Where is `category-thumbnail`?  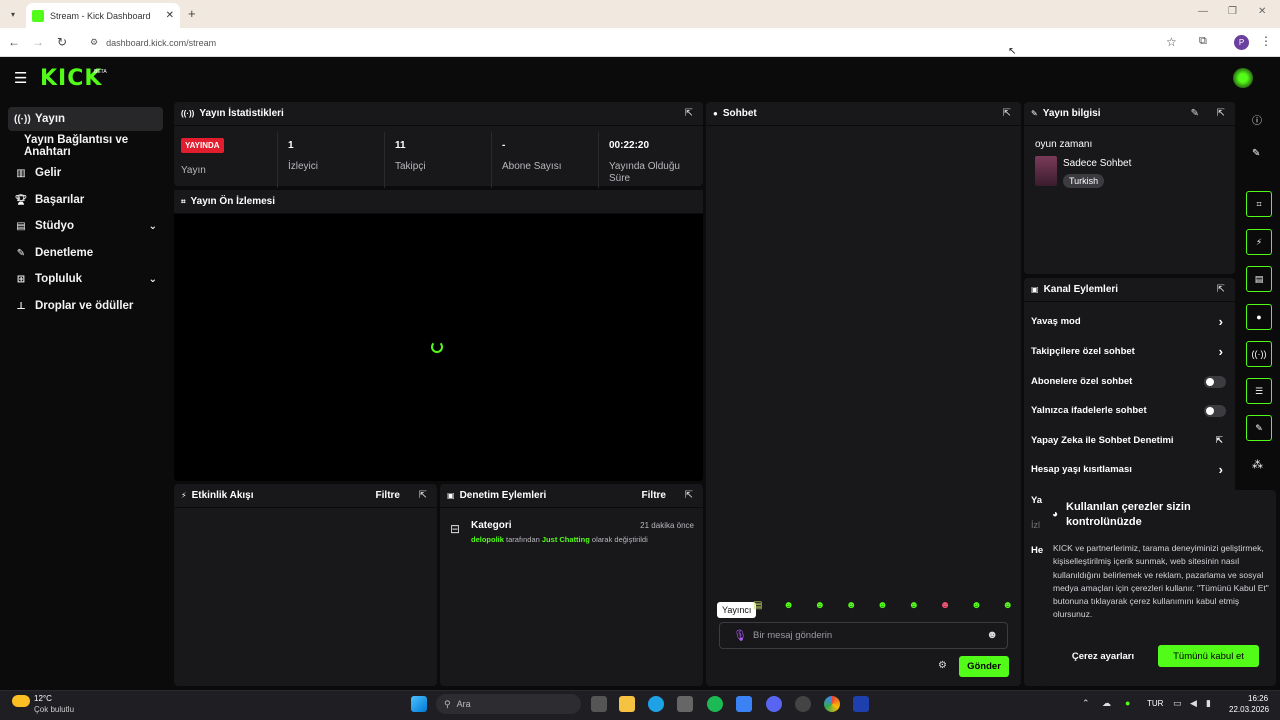 category-thumbnail is located at coordinates (1046, 171).